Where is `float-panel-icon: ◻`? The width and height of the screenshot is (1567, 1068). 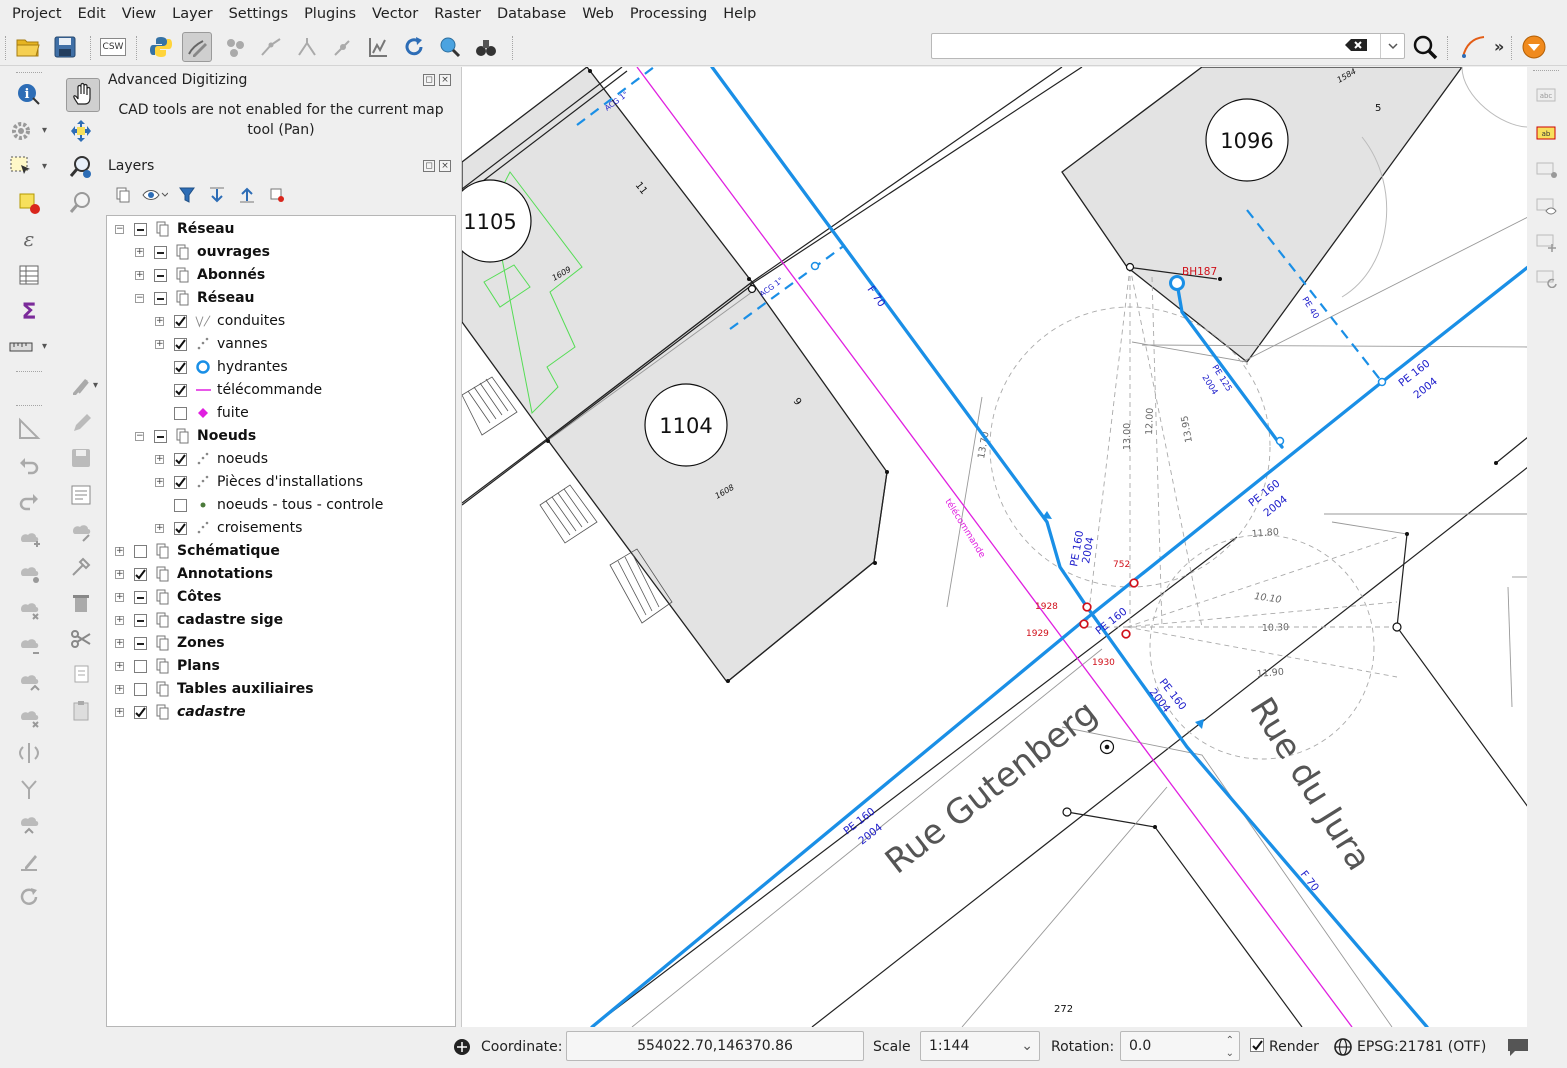
float-panel-icon: ◻ is located at coordinates (429, 166).